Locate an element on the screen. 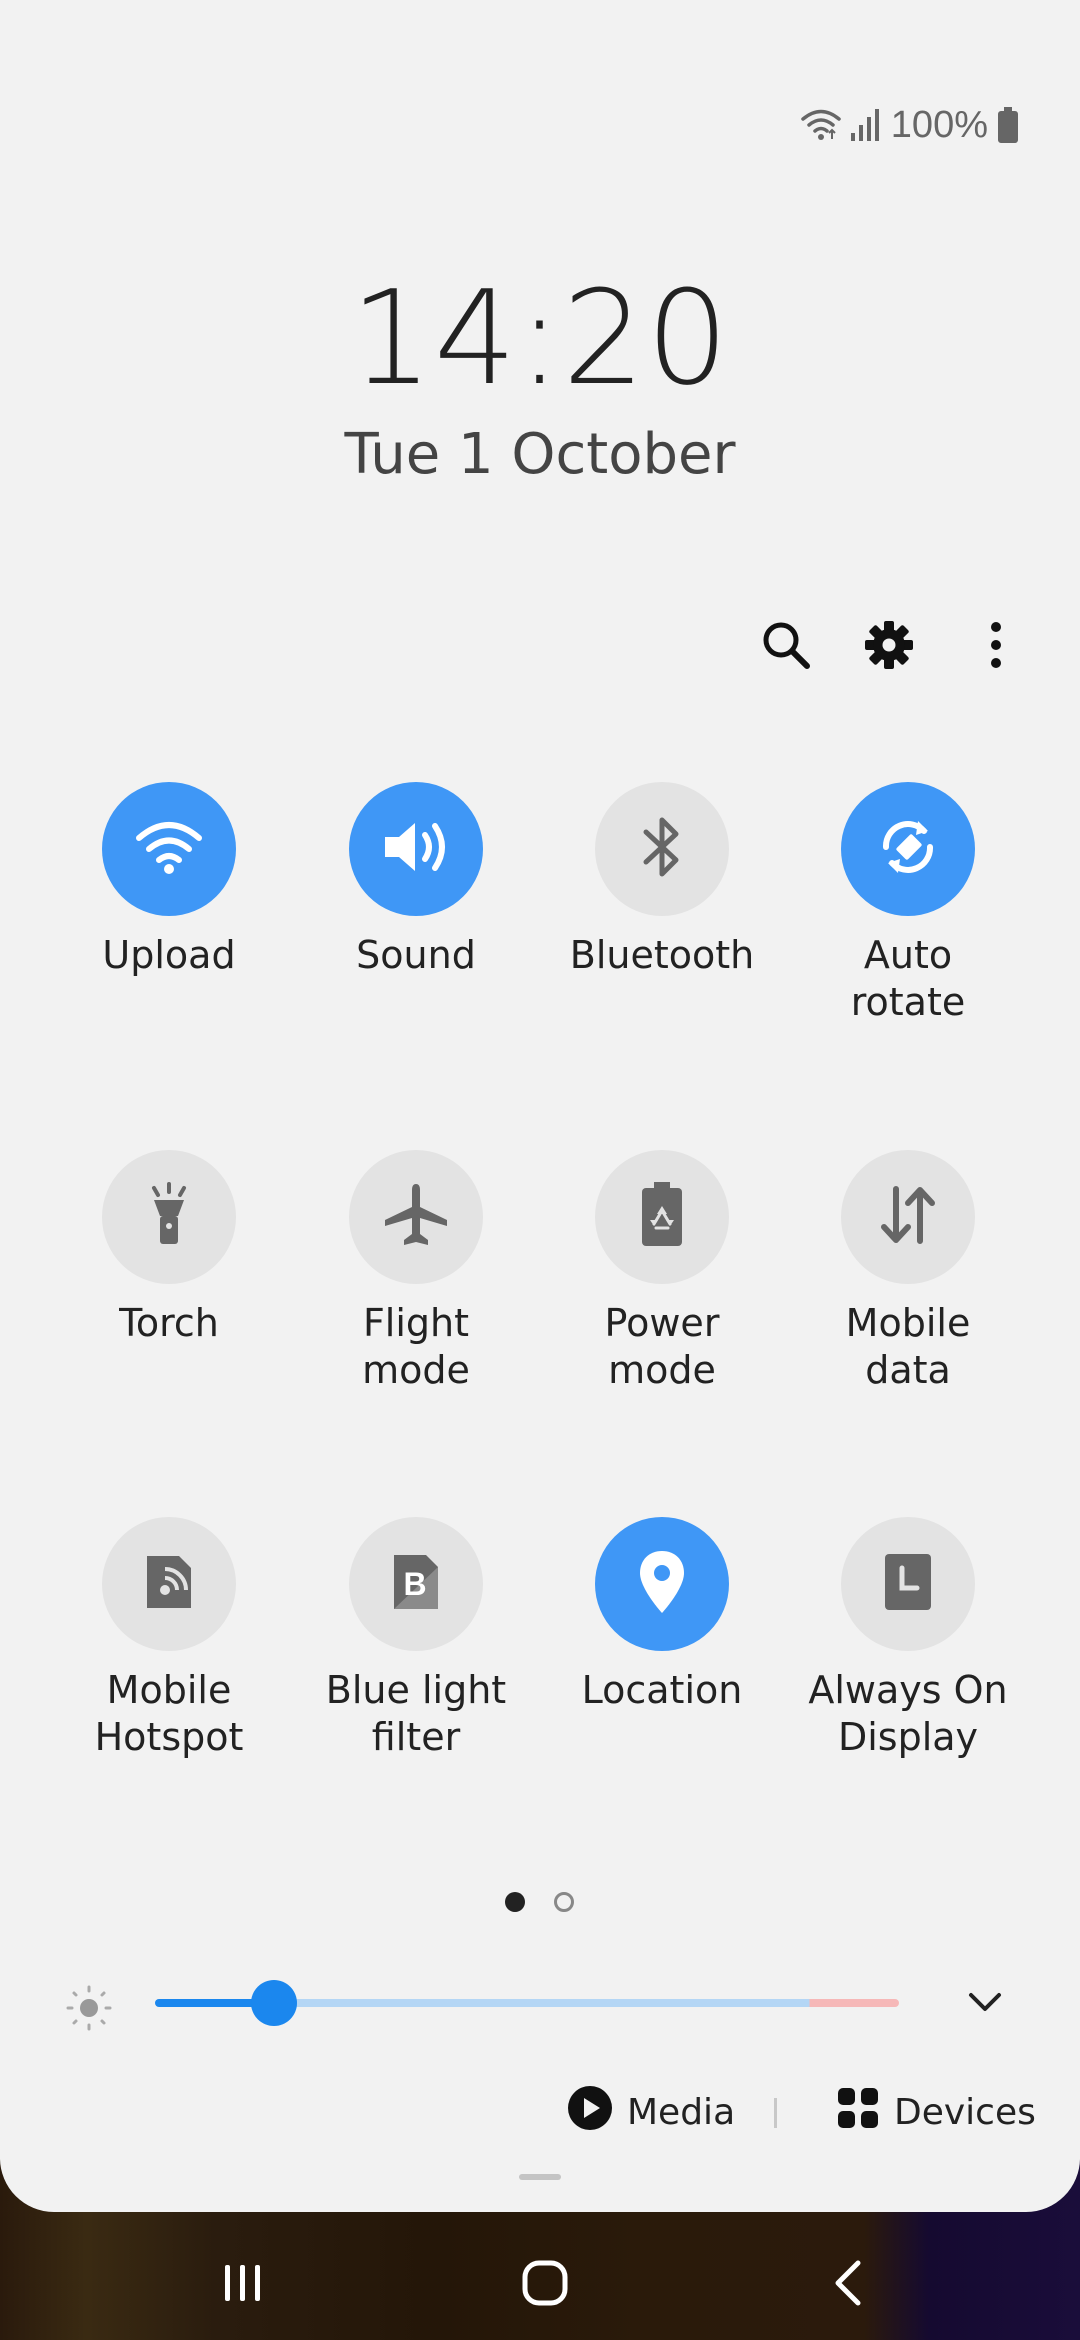  bluetooth-icon is located at coordinates (662, 849).